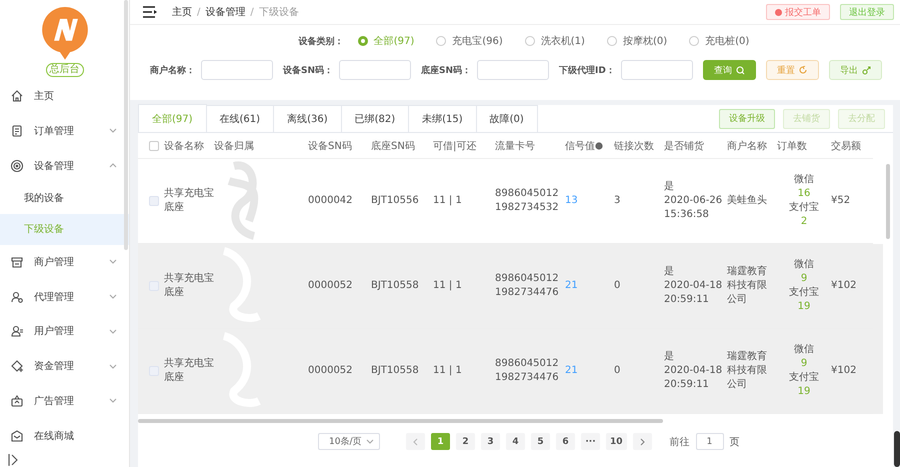 The height and width of the screenshot is (467, 900). Describe the element at coordinates (618, 201) in the screenshot. I see `table-cell-text: 3` at that location.